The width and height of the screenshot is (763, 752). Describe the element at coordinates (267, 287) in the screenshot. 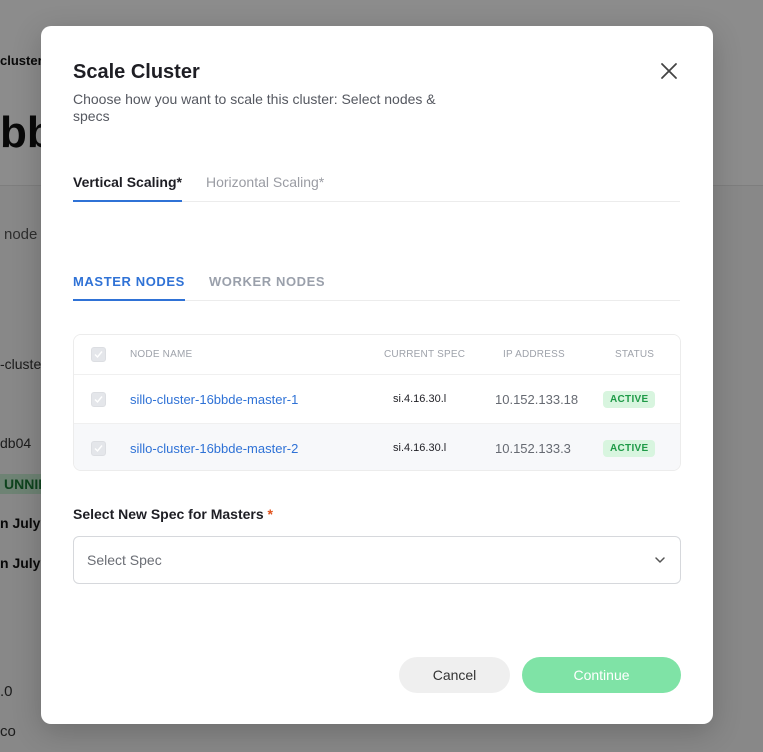

I see `tab-worker-nodes: WORKER NODES` at that location.